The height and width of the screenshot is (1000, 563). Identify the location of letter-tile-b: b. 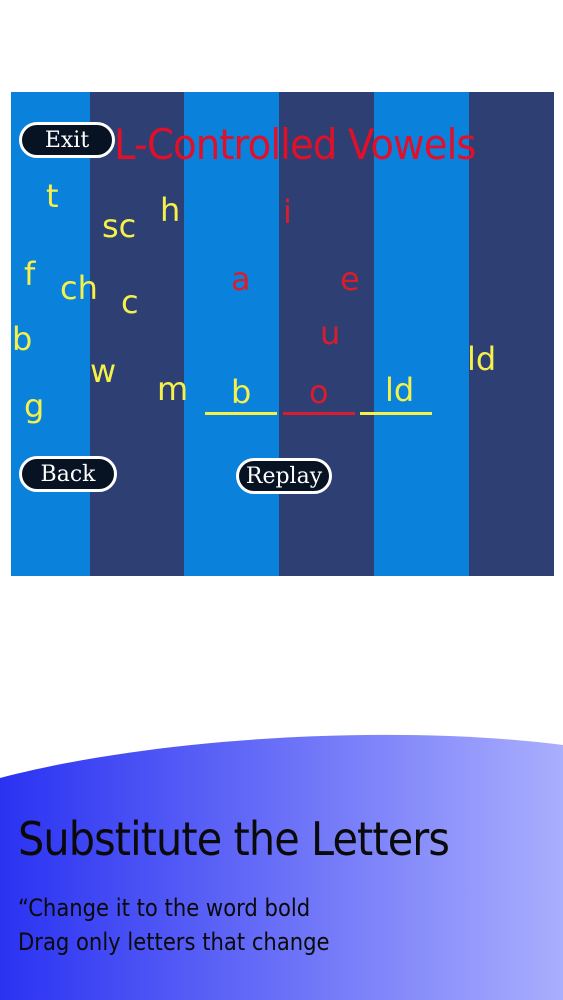
(22, 339).